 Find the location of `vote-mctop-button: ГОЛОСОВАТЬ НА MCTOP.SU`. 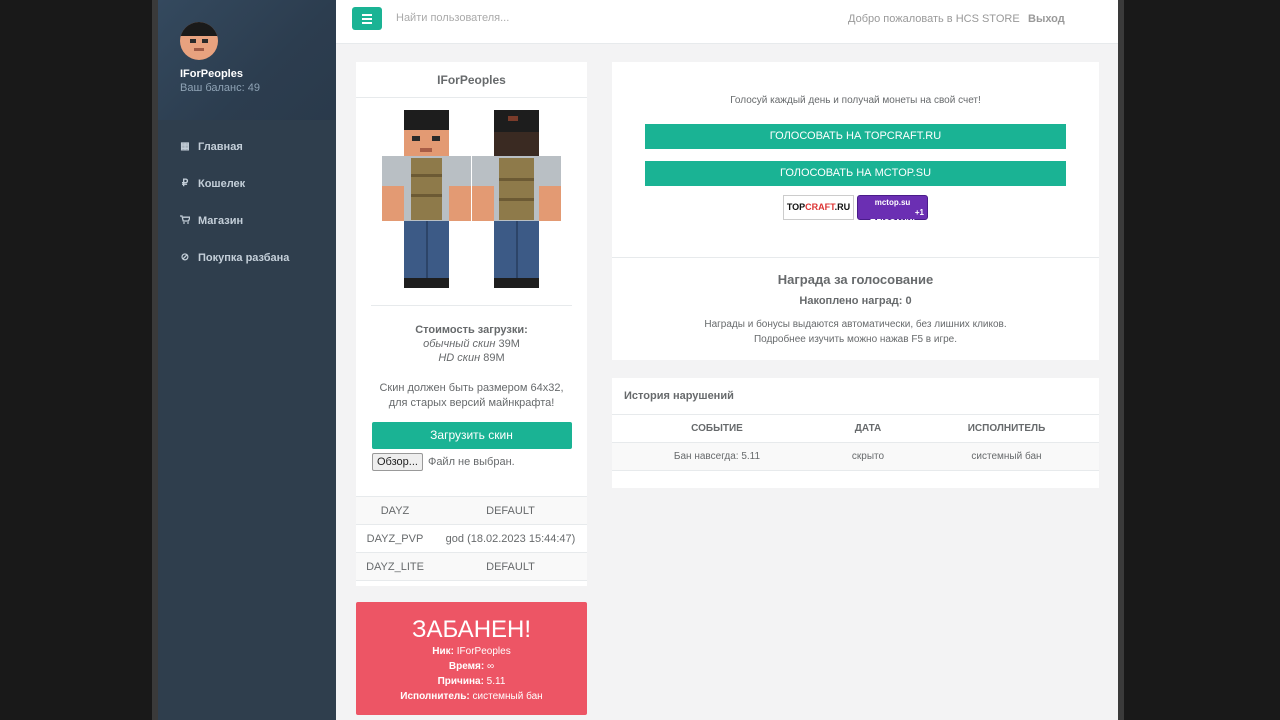

vote-mctop-button: ГОЛОСОВАТЬ НА MCTOP.SU is located at coordinates (855, 173).